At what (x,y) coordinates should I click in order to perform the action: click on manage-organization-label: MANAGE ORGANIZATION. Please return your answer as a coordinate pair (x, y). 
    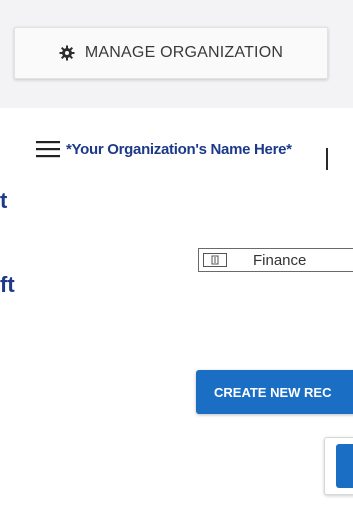
    Looking at the image, I should click on (184, 52).